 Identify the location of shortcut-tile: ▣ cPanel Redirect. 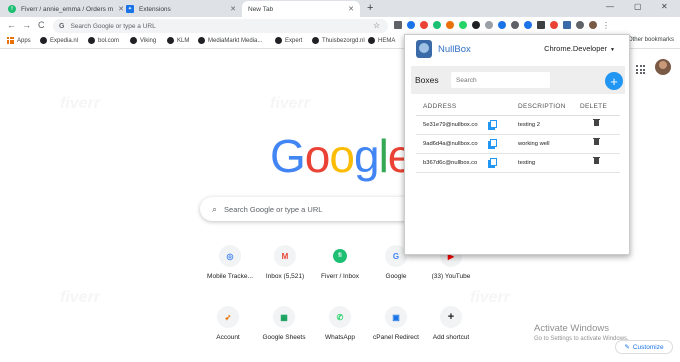
(396, 323).